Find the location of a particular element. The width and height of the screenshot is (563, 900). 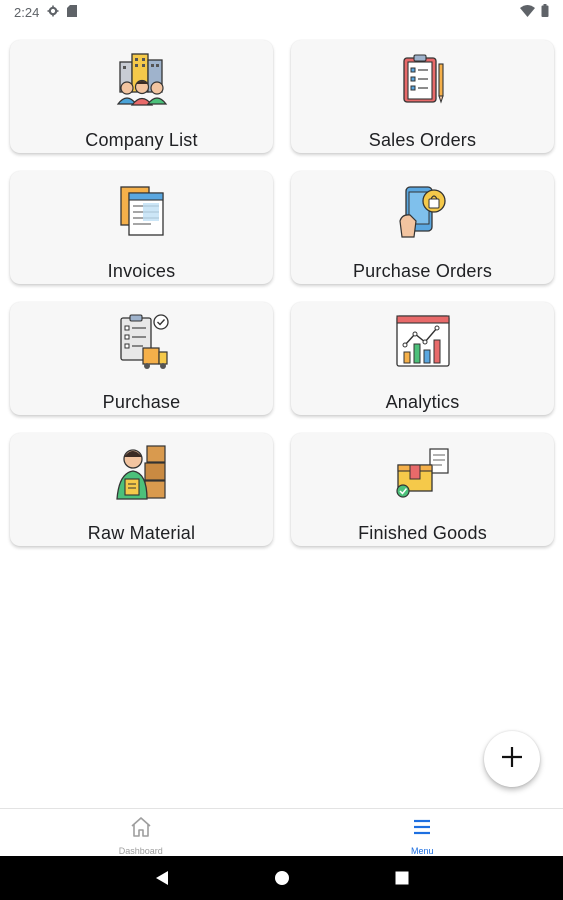

nav-item-menu: Menu is located at coordinates (422, 832).